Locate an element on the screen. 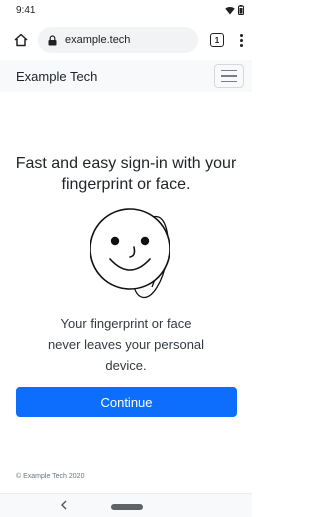 The height and width of the screenshot is (517, 320). url-text: example.tech is located at coordinates (98, 40).